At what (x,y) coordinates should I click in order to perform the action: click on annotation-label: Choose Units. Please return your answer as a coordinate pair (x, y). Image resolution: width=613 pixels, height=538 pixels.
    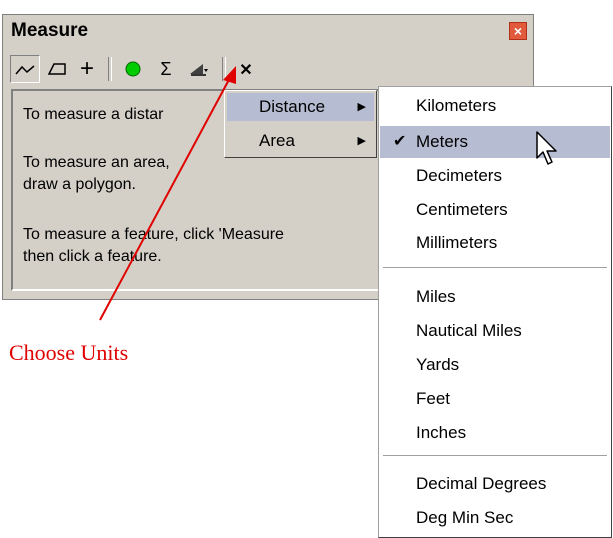
    Looking at the image, I should click on (69, 352).